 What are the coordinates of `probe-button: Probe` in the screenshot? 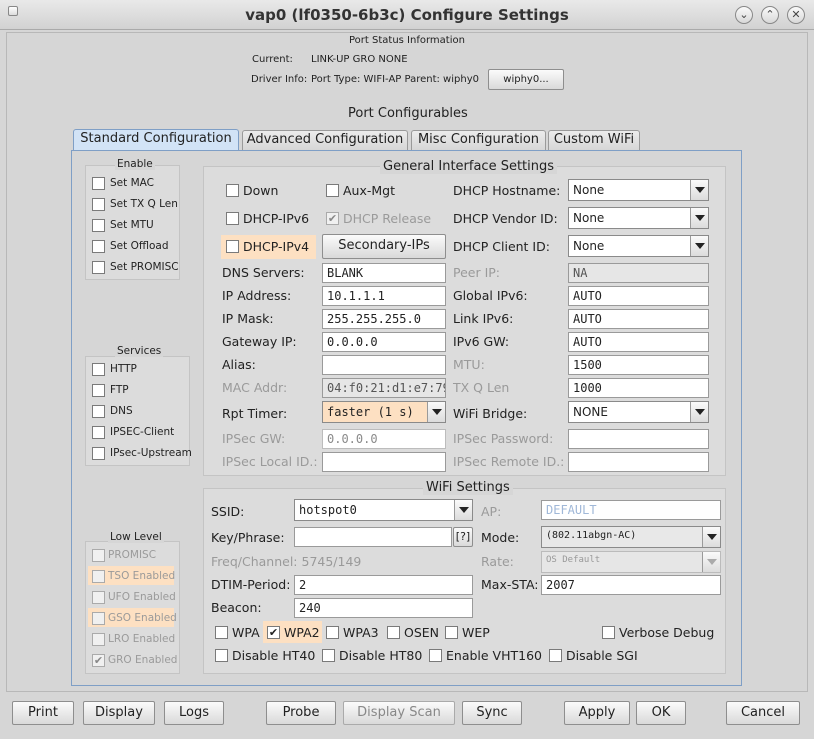 It's located at (301, 713).